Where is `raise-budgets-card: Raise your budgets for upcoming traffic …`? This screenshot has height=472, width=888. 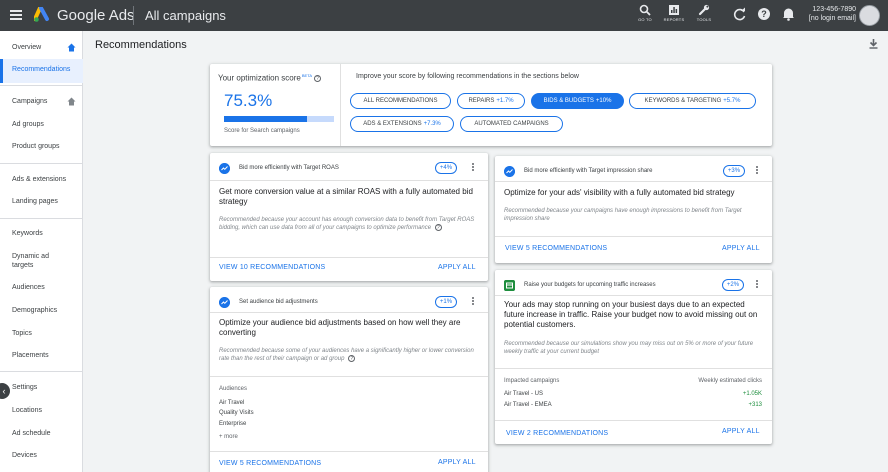 raise-budgets-card: Raise your budgets for upcoming traffic … is located at coordinates (633, 357).